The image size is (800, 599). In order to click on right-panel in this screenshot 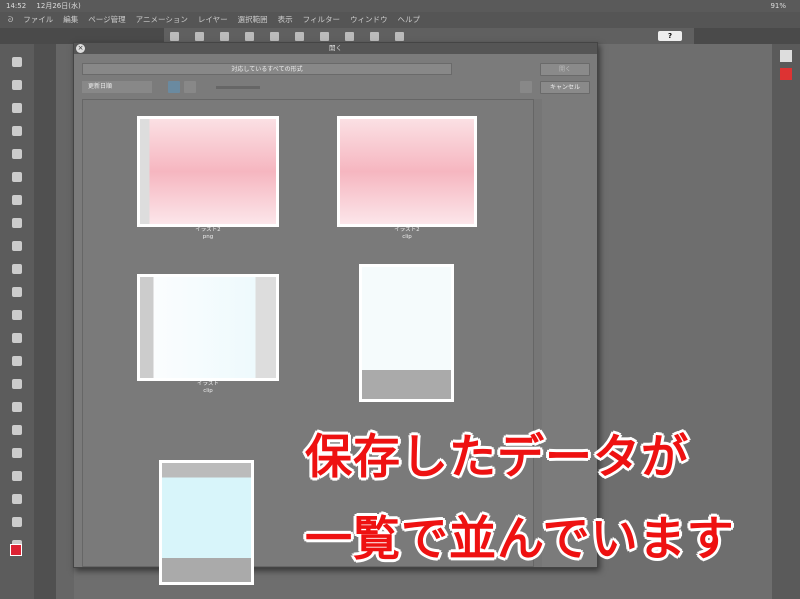, I will do `click(786, 321)`.